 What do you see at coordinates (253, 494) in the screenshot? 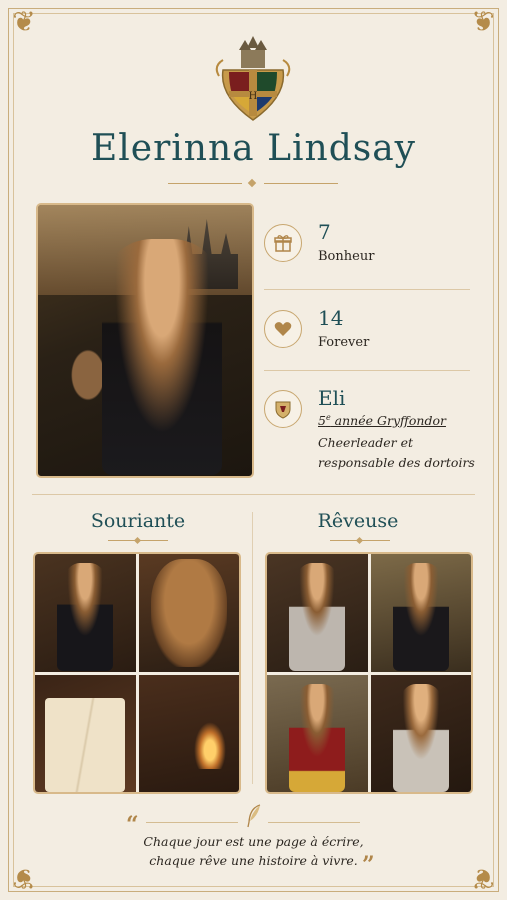
I see `section-divider` at bounding box center [253, 494].